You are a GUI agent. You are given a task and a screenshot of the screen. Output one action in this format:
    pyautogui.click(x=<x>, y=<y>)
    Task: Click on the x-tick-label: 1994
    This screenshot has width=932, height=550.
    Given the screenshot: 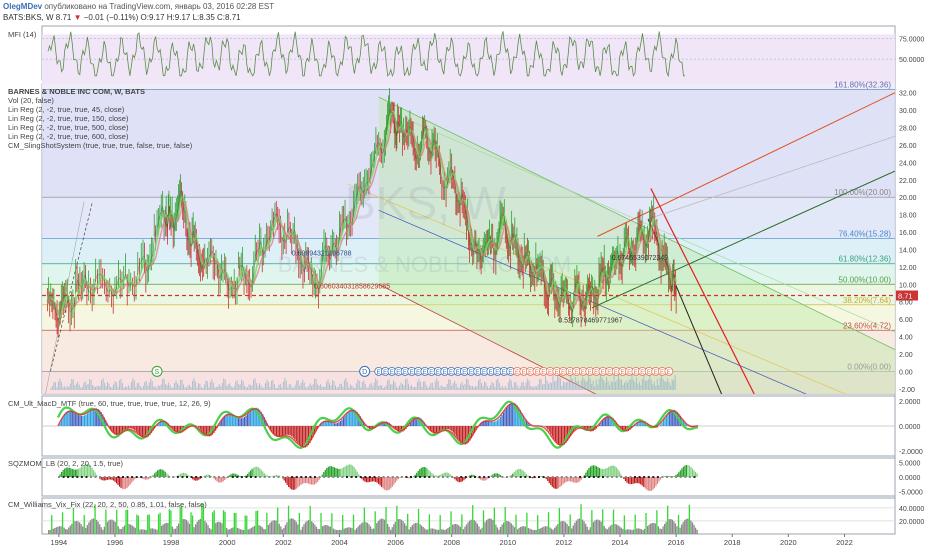 What is the action you would take?
    pyautogui.click(x=58, y=542)
    